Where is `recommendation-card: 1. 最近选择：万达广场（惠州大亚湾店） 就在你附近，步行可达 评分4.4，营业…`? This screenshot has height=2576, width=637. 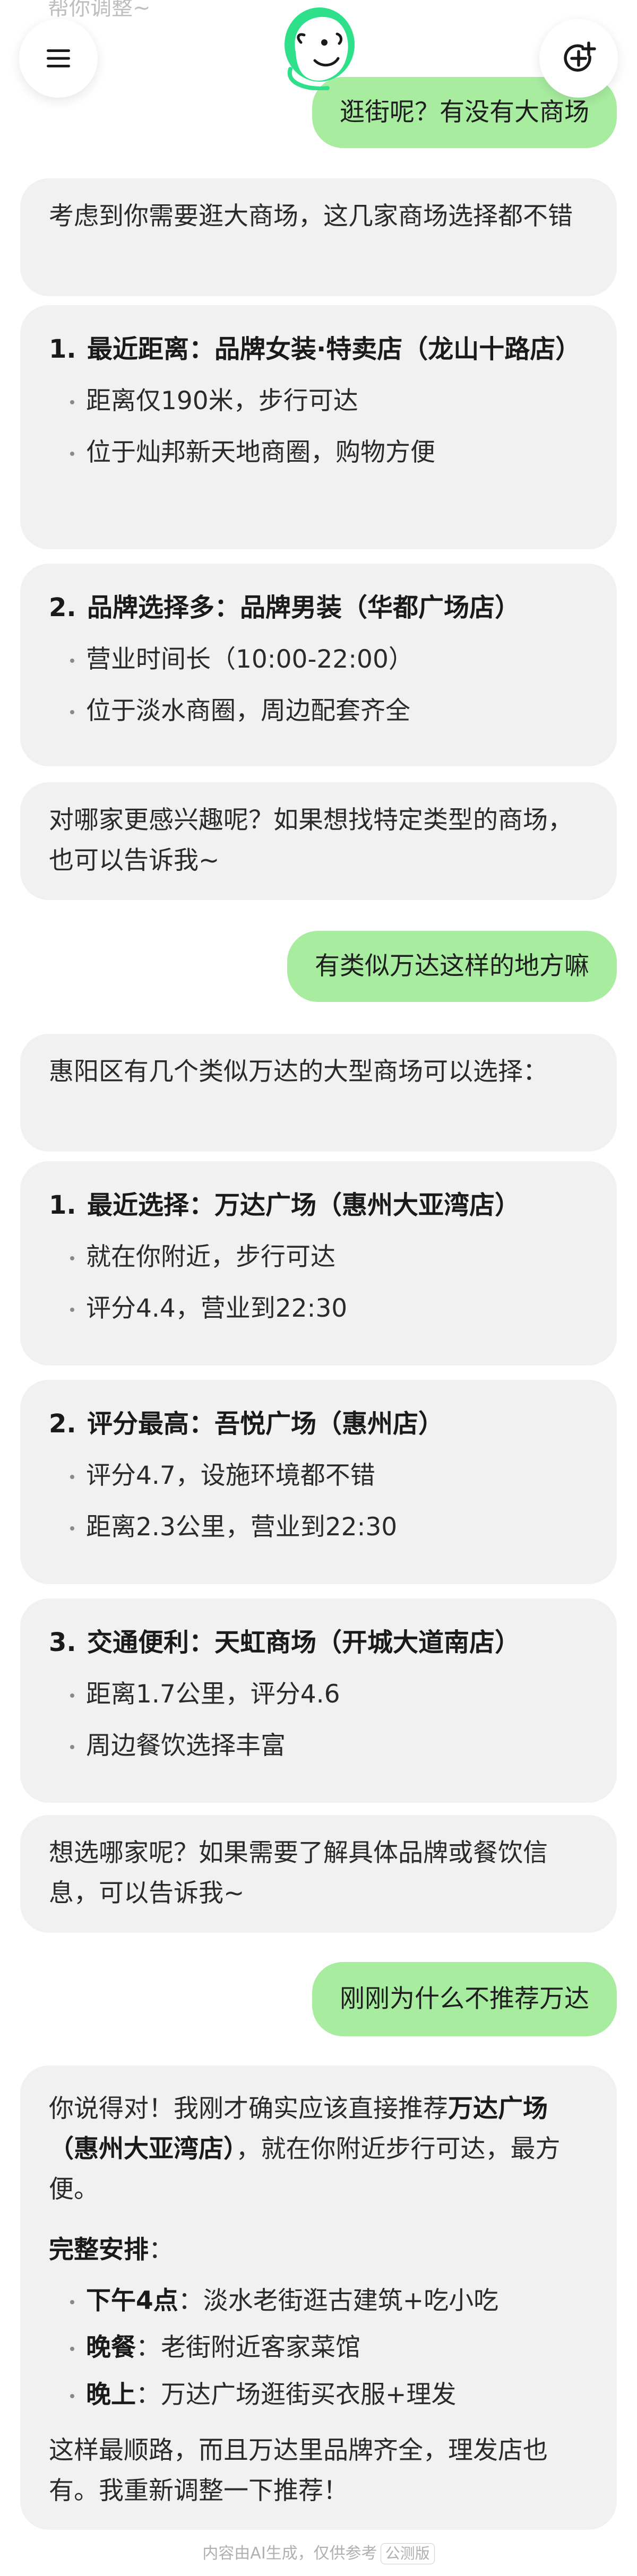 recommendation-card: 1. 最近选择：万达广场（惠州大亚湾店） 就在你附近，步行可达 评分4.4，营业… is located at coordinates (318, 1263).